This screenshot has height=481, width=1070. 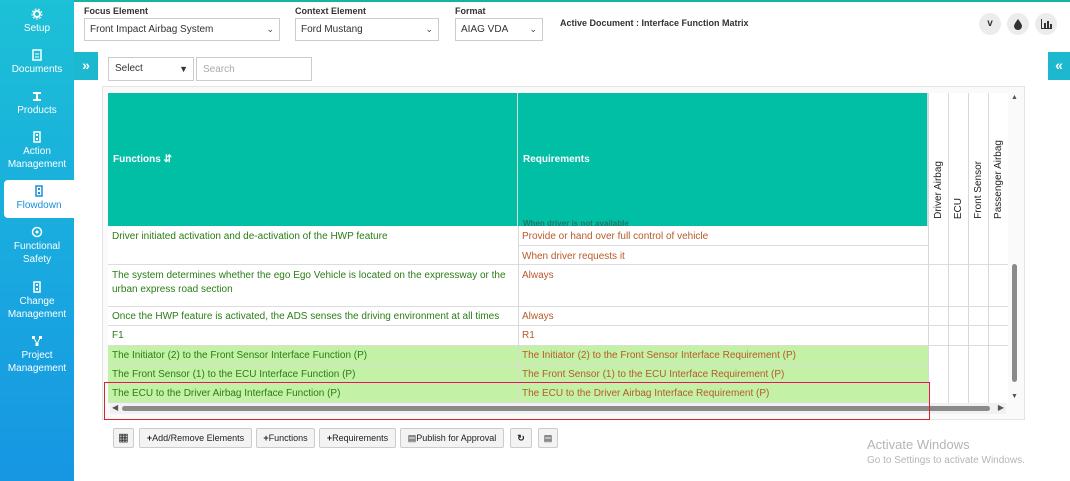 I want to click on document-icon, so click(x=37, y=55).